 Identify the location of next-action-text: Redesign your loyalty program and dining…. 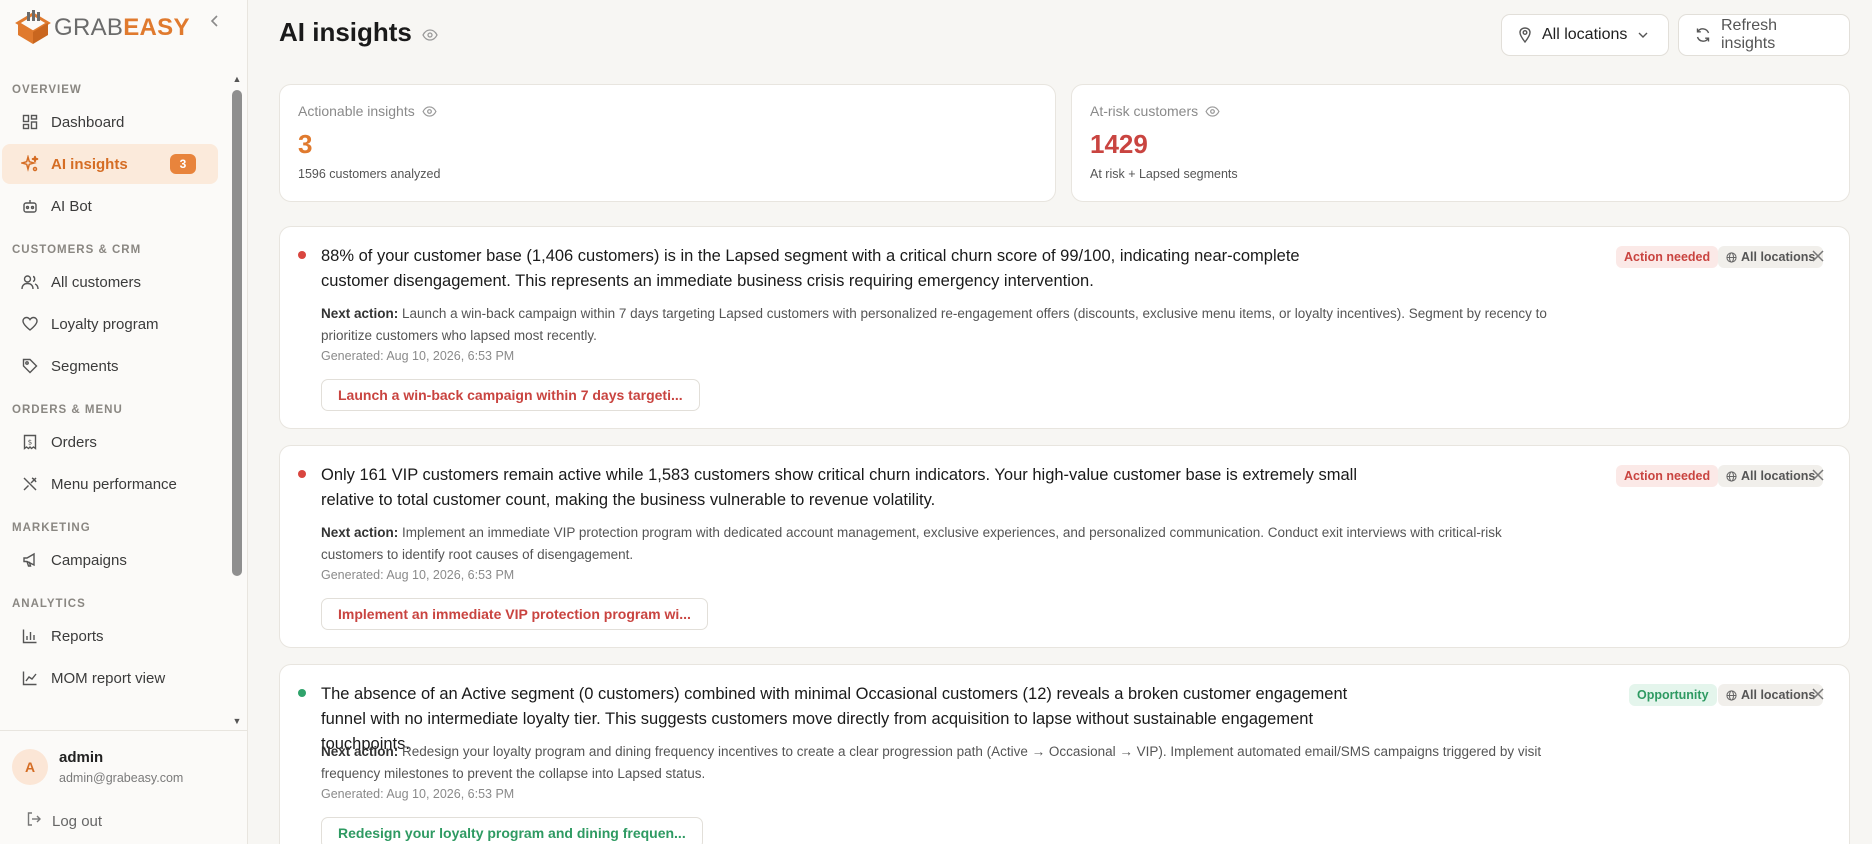
(931, 762).